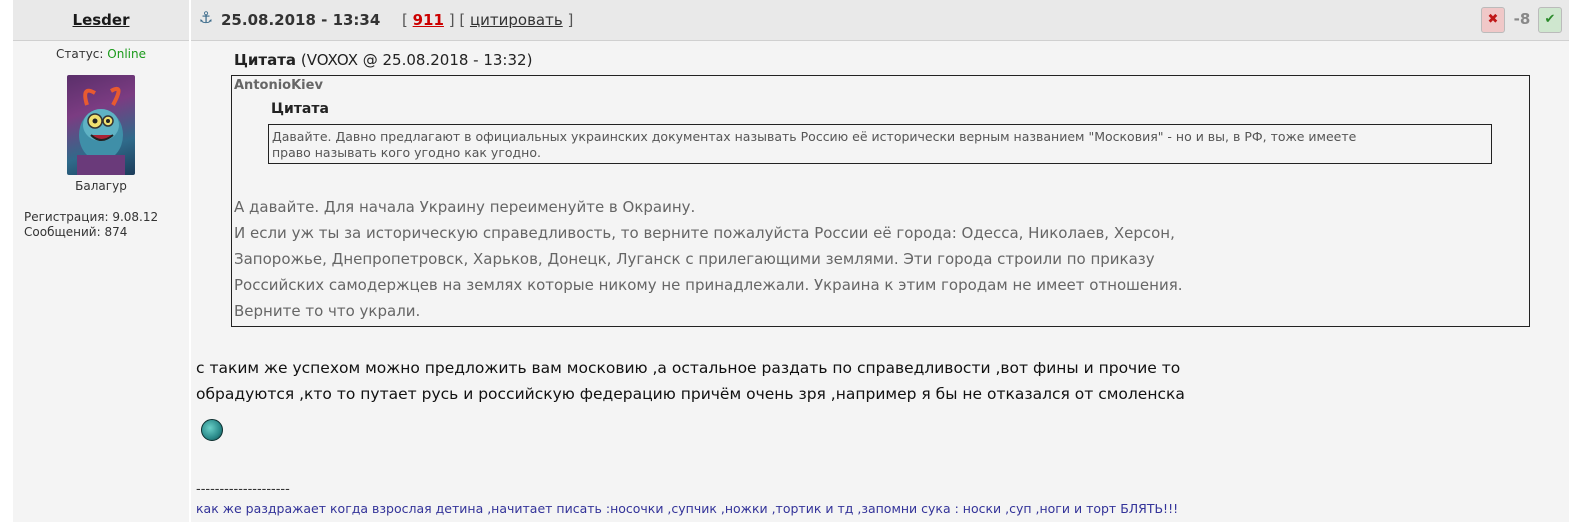  Describe the element at coordinates (1493, 20) in the screenshot. I see `thumb-down-icon: ✖` at that location.